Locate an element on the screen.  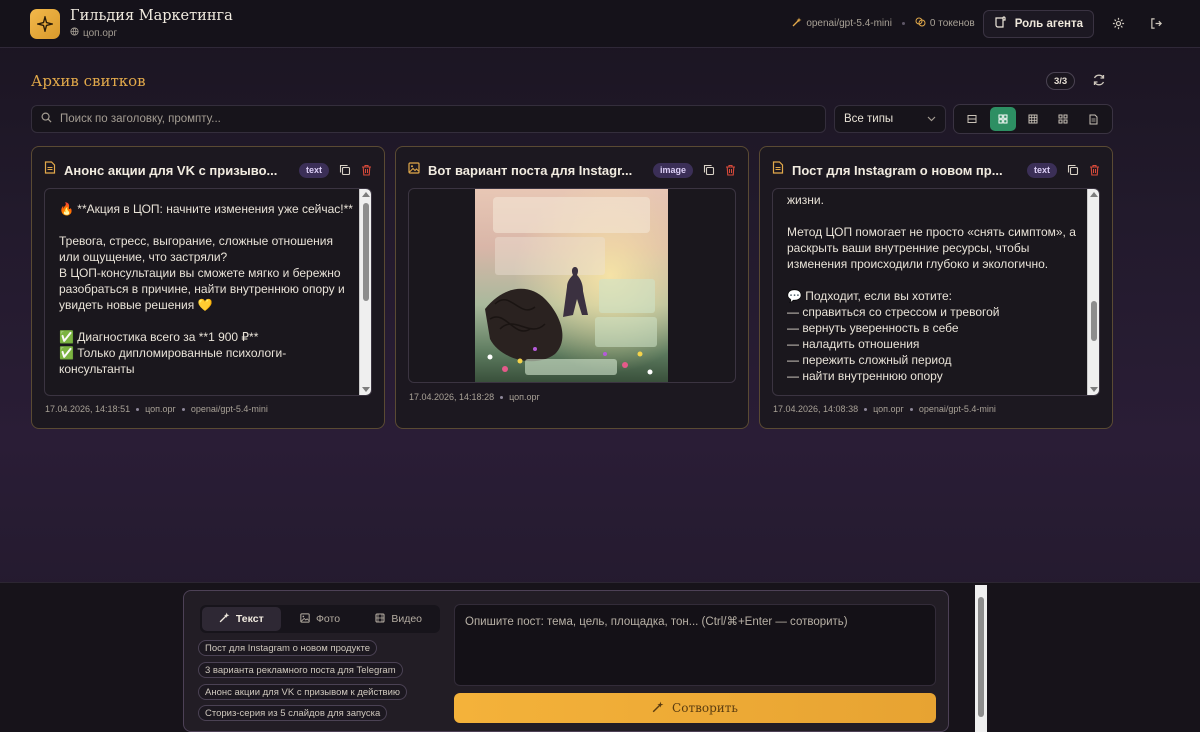
tab-video: Видео is located at coordinates (398, 619).